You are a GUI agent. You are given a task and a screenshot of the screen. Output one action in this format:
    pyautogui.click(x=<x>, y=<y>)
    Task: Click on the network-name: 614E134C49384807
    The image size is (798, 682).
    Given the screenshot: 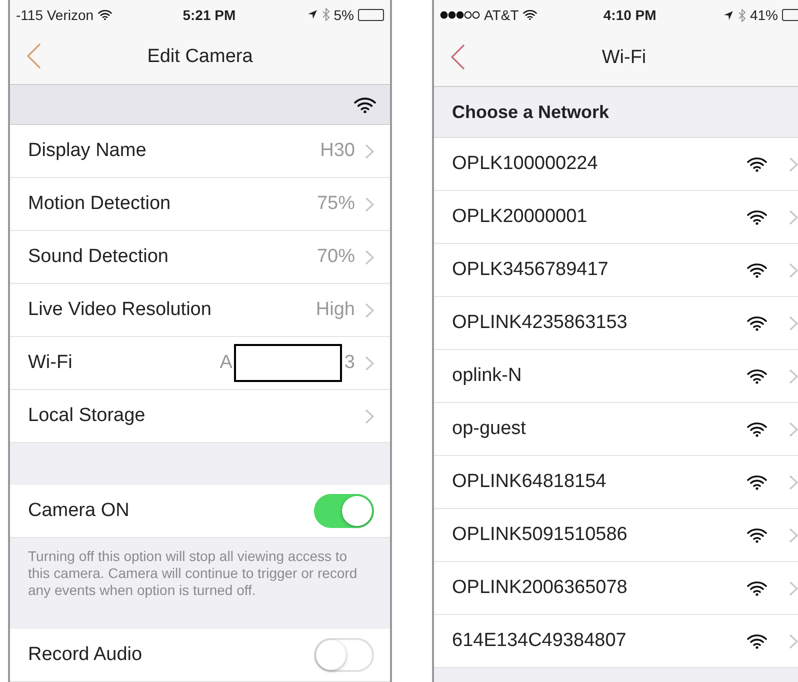 What is the action you would take?
    pyautogui.click(x=540, y=641)
    